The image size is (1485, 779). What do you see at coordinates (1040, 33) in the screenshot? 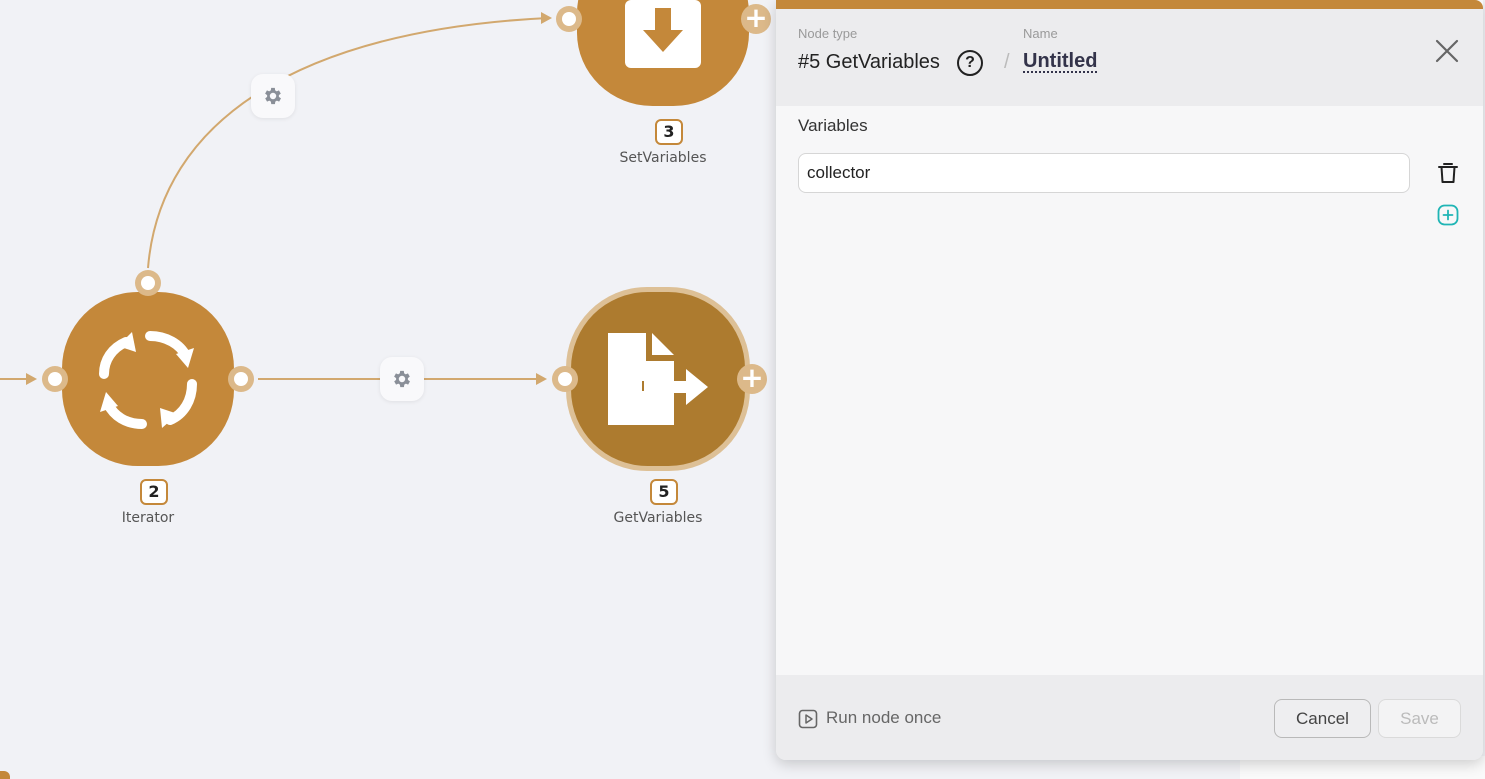
I see `name-label: Name` at bounding box center [1040, 33].